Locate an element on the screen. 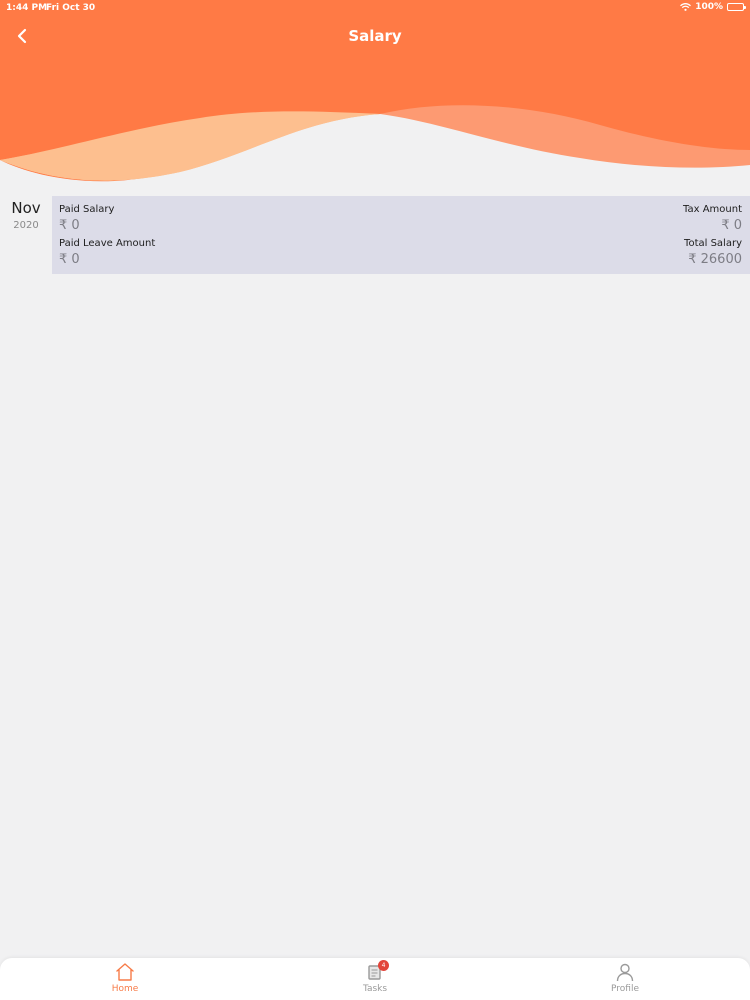 The image size is (750, 1000). tab-profile: Profile is located at coordinates (625, 978).